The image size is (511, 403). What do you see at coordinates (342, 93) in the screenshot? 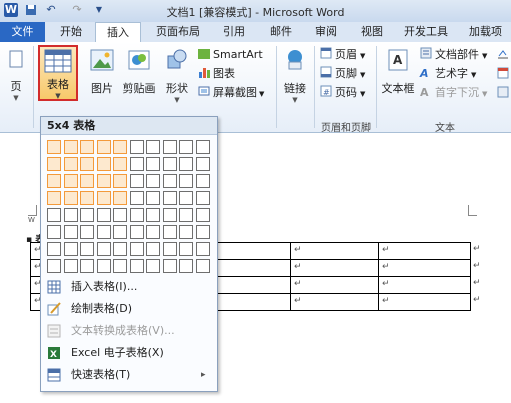
I see `page-number-button: # 页码 ▼` at bounding box center [342, 93].